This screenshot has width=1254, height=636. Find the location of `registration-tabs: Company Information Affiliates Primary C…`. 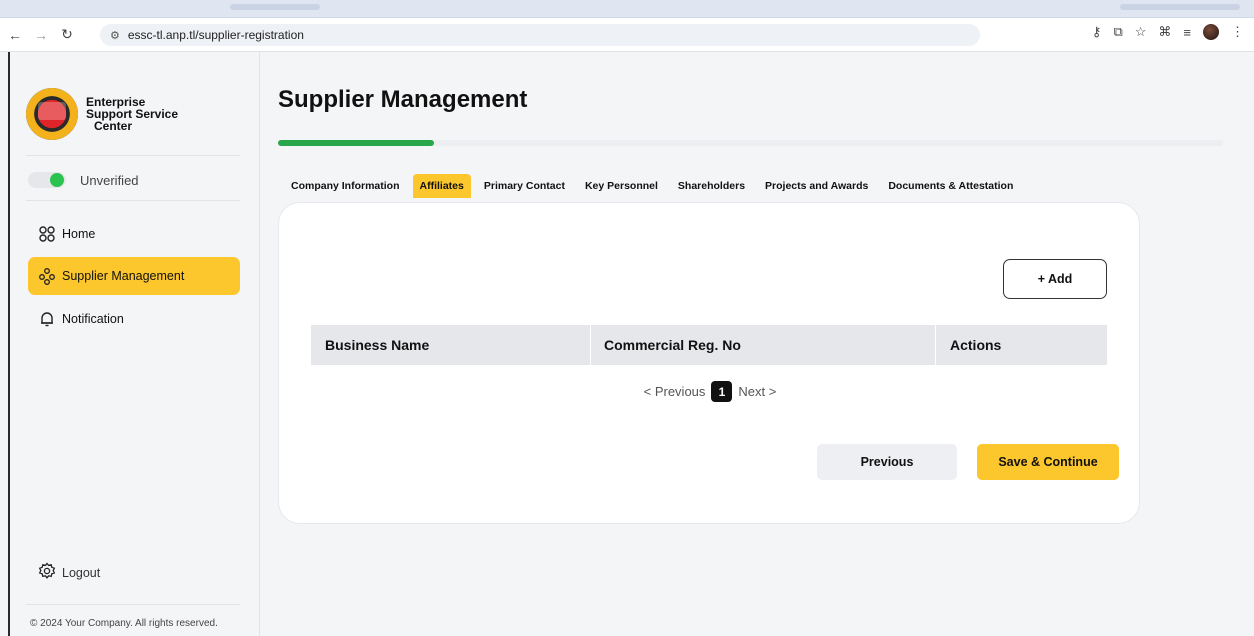

registration-tabs: Company Information Affiliates Primary C… is located at coordinates (655, 186).